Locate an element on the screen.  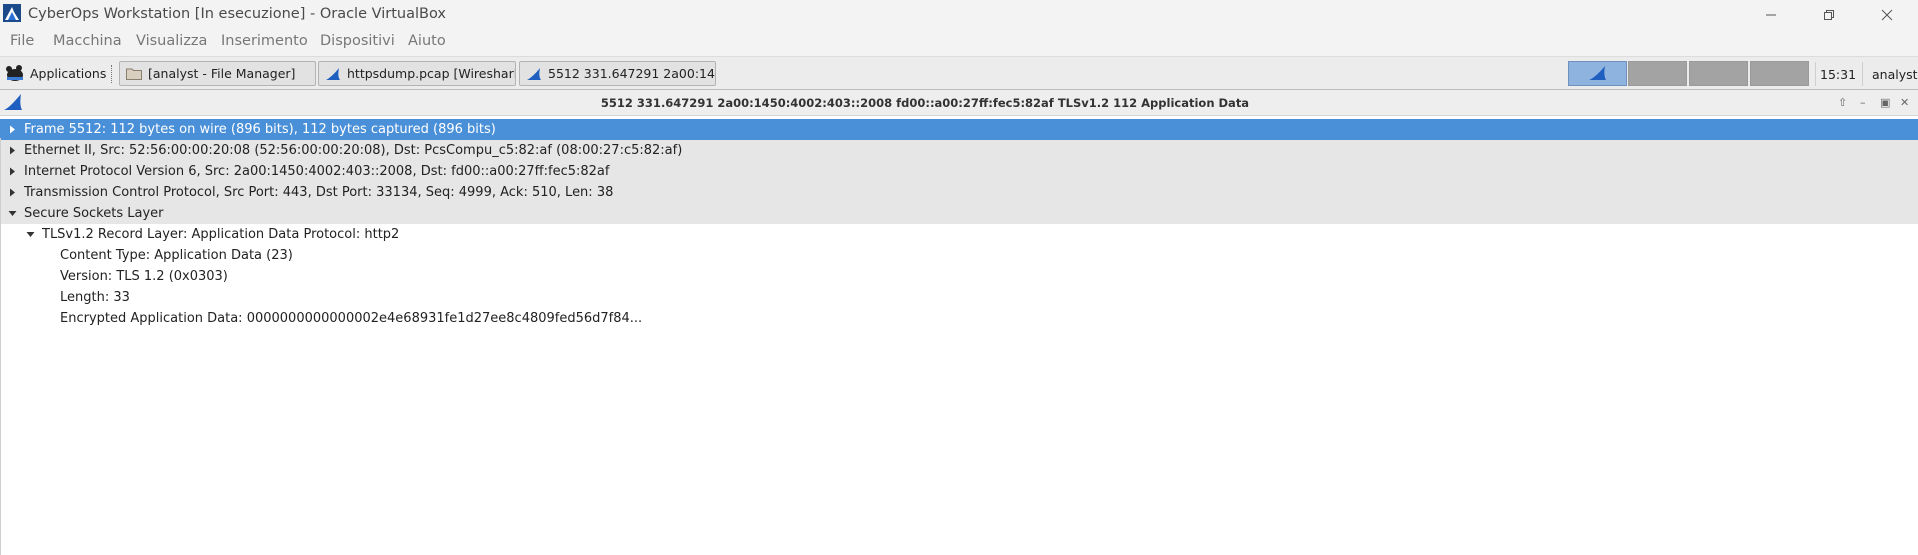
tree-row-length: Length: 33 is located at coordinates (959, 297).